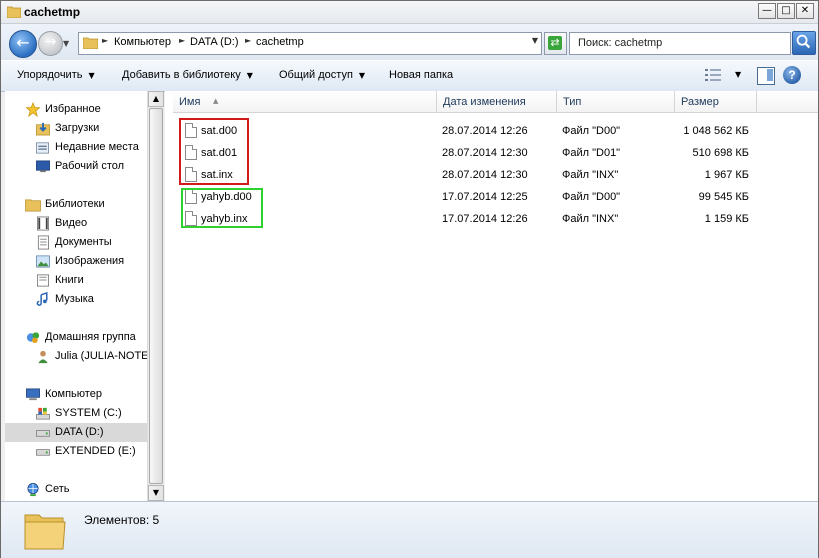 The height and width of the screenshot is (558, 819). I want to click on search-placeholder: Поиск: cachetmp, so click(620, 43).